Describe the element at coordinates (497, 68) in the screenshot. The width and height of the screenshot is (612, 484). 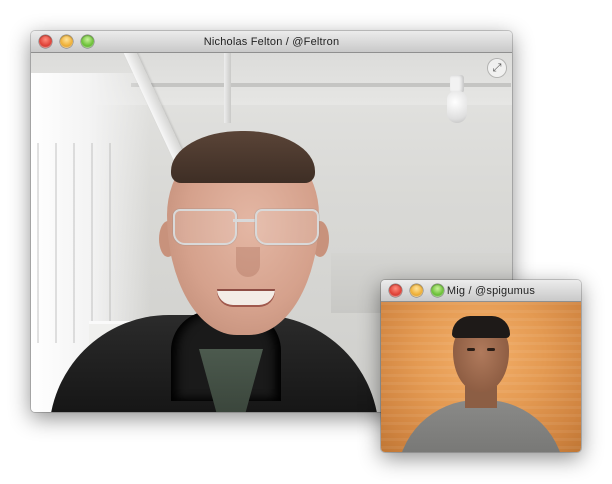
I see `expand-arrows-icon: ⤢` at that location.